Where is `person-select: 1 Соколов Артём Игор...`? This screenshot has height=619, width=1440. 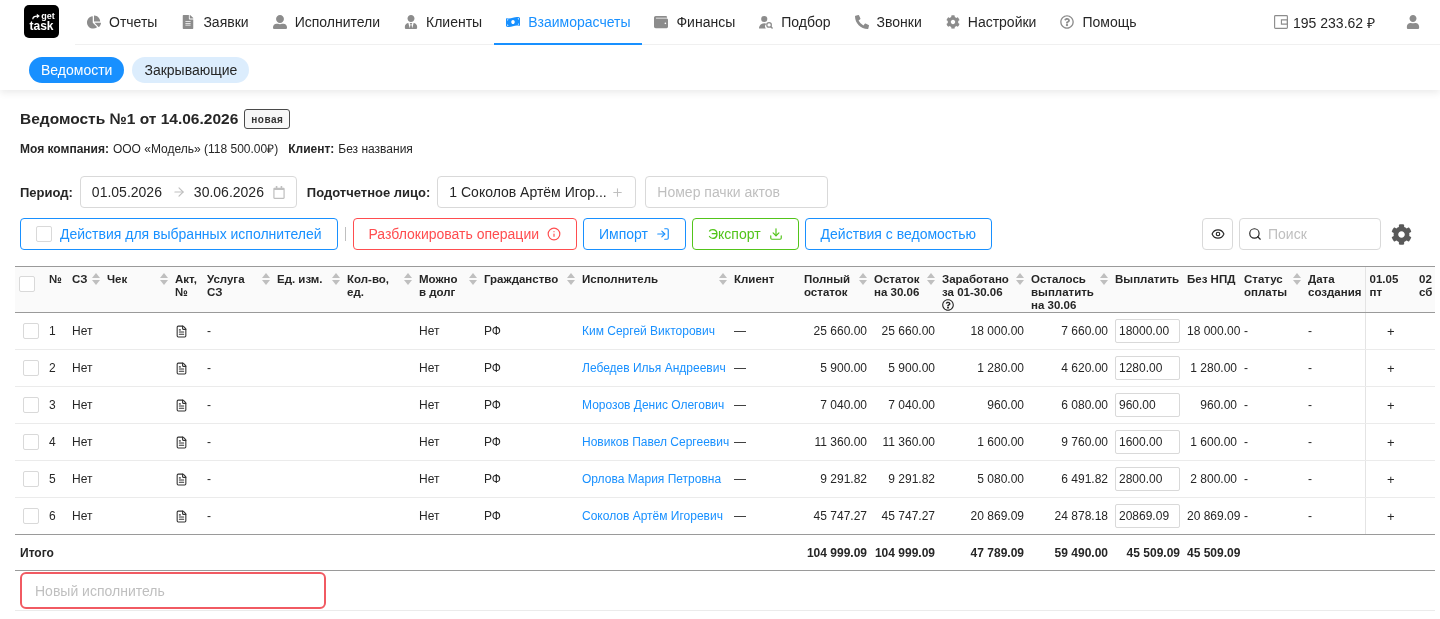
person-select: 1 Соколов Артём Игор... is located at coordinates (537, 192).